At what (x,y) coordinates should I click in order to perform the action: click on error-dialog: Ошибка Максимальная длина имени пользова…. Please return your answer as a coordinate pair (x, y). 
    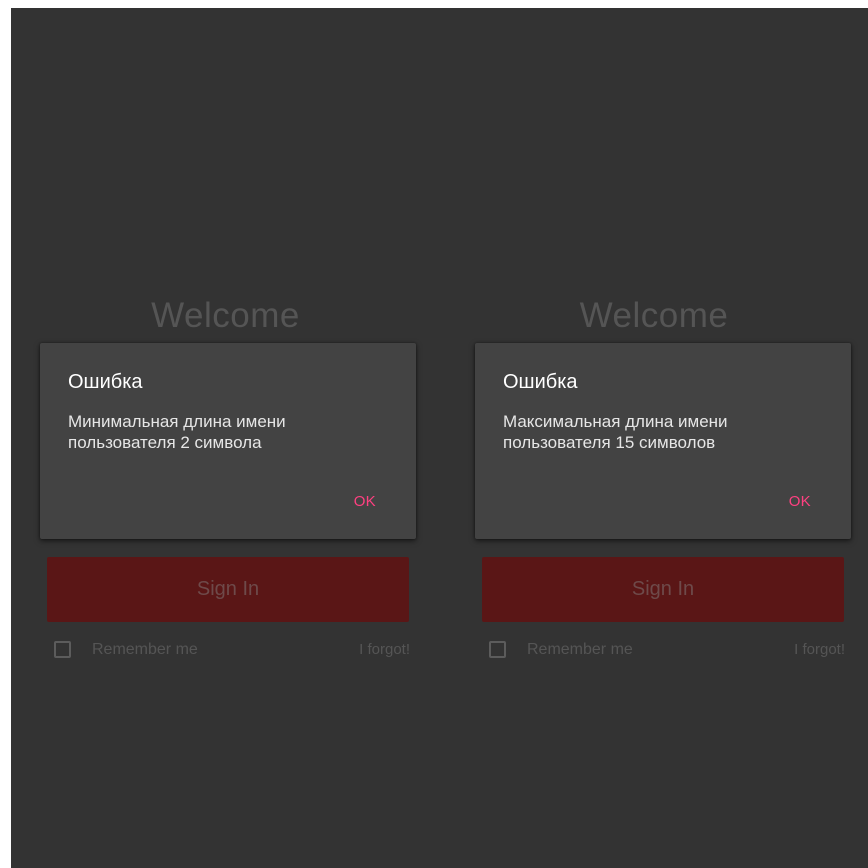
    Looking at the image, I should click on (663, 441).